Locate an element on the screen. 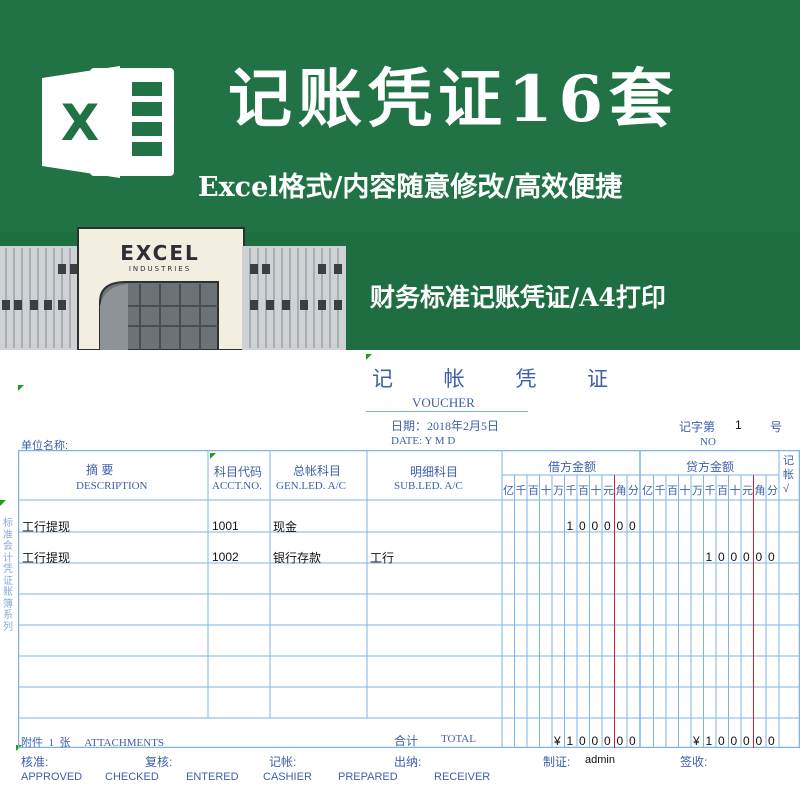 This screenshot has width=800, height=800. header-summary: 摘 要 is located at coordinates (100, 470).